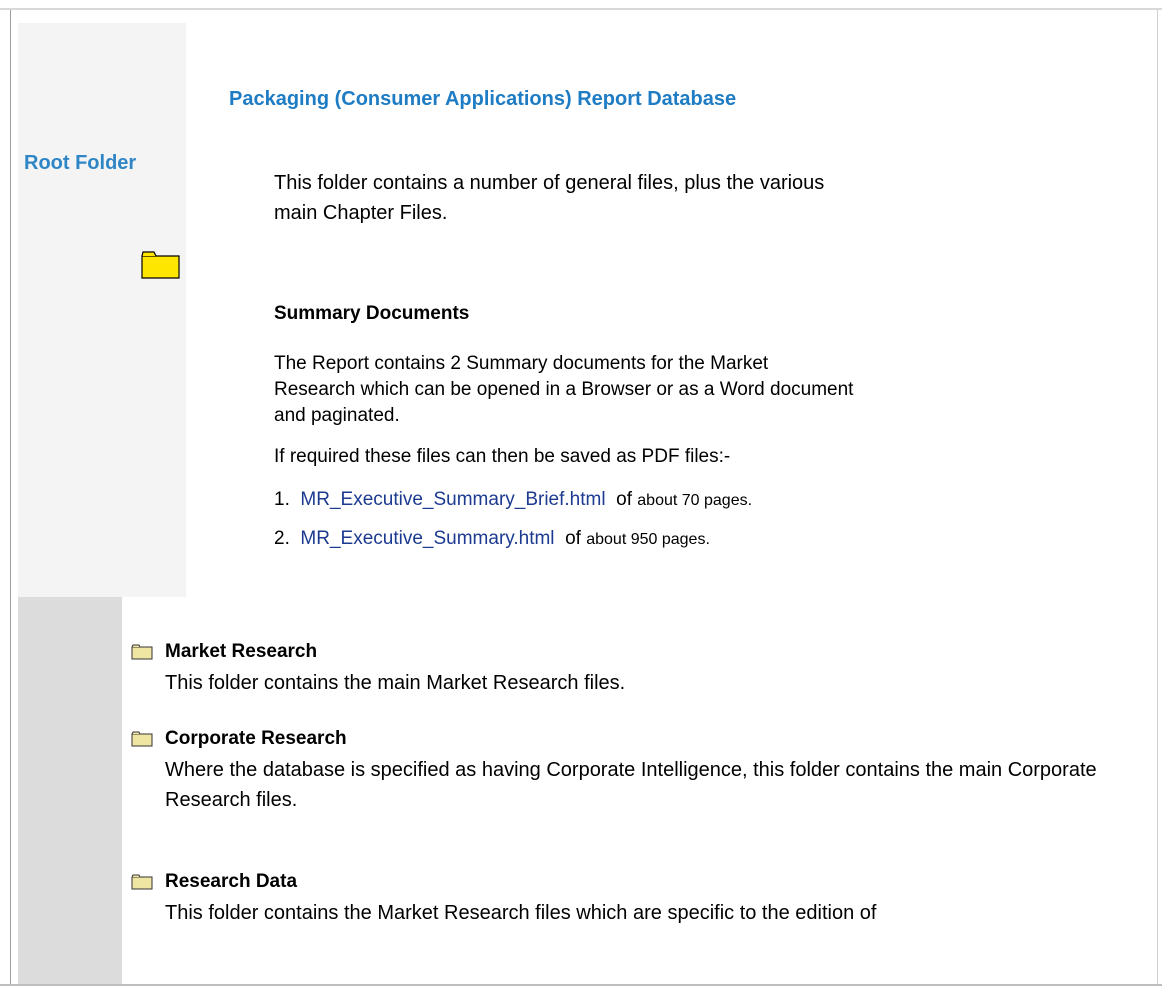 This screenshot has height=994, width=1162. I want to click on frame-right-border, so click(1157, 497).